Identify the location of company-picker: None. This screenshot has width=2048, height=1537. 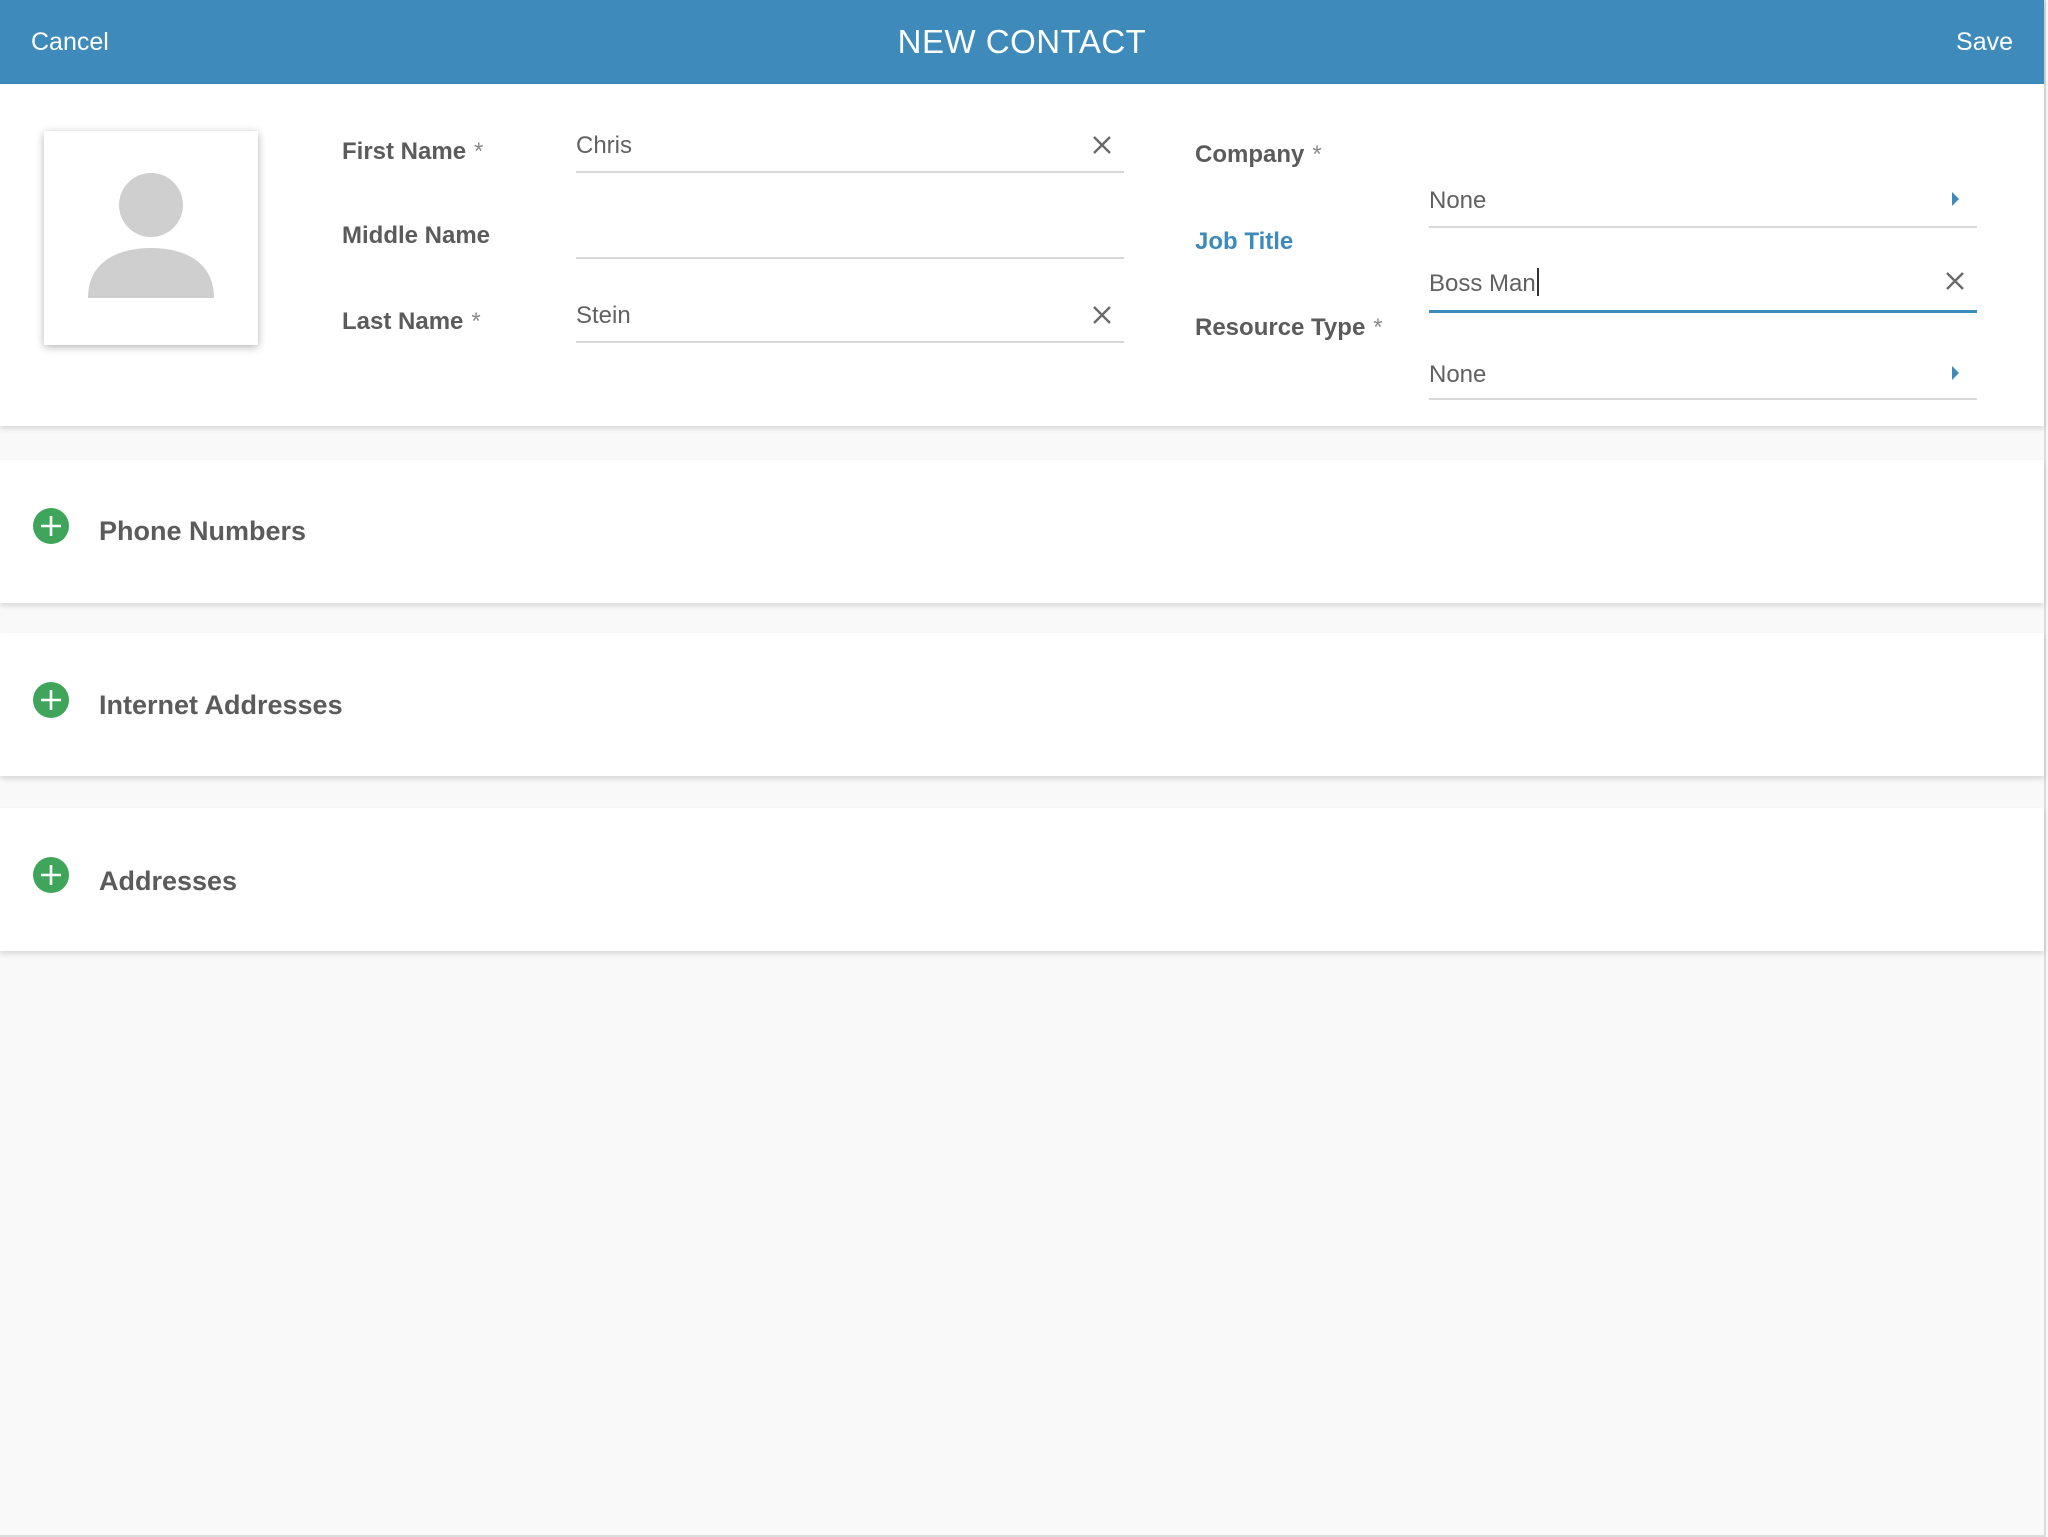
(1703, 204).